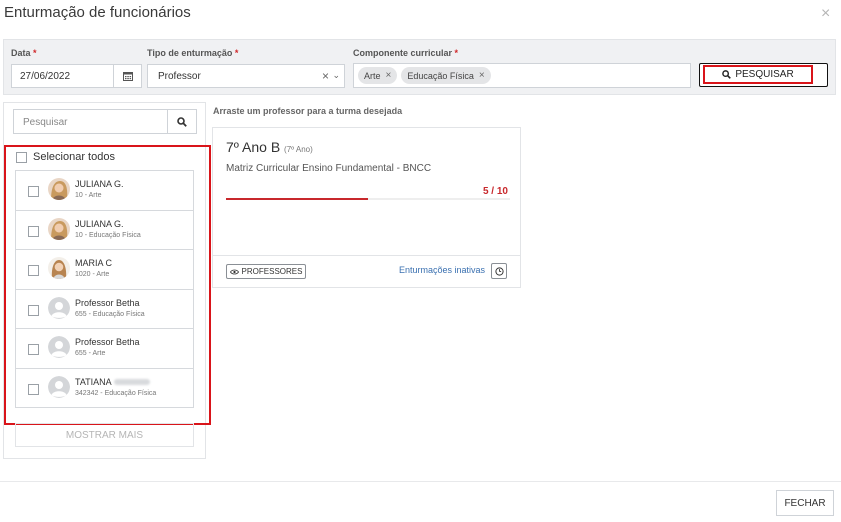 This screenshot has width=841, height=522. I want to click on clock-icon, so click(499, 271).